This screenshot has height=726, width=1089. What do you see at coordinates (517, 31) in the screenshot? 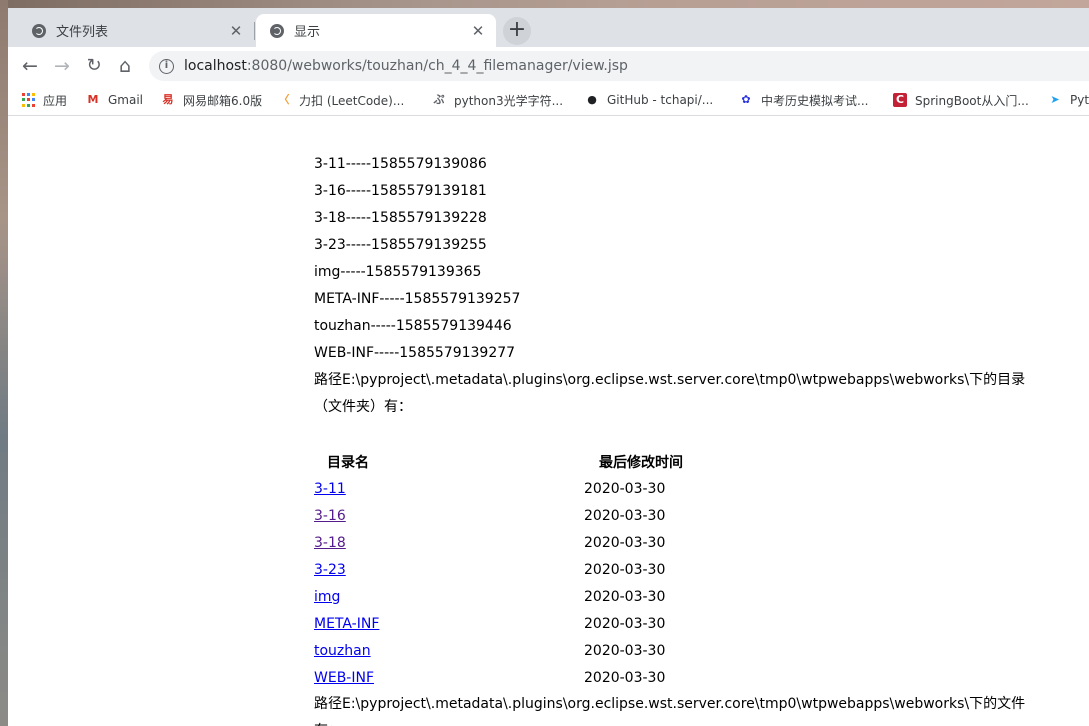
I see `new-tab-button: +` at bounding box center [517, 31].